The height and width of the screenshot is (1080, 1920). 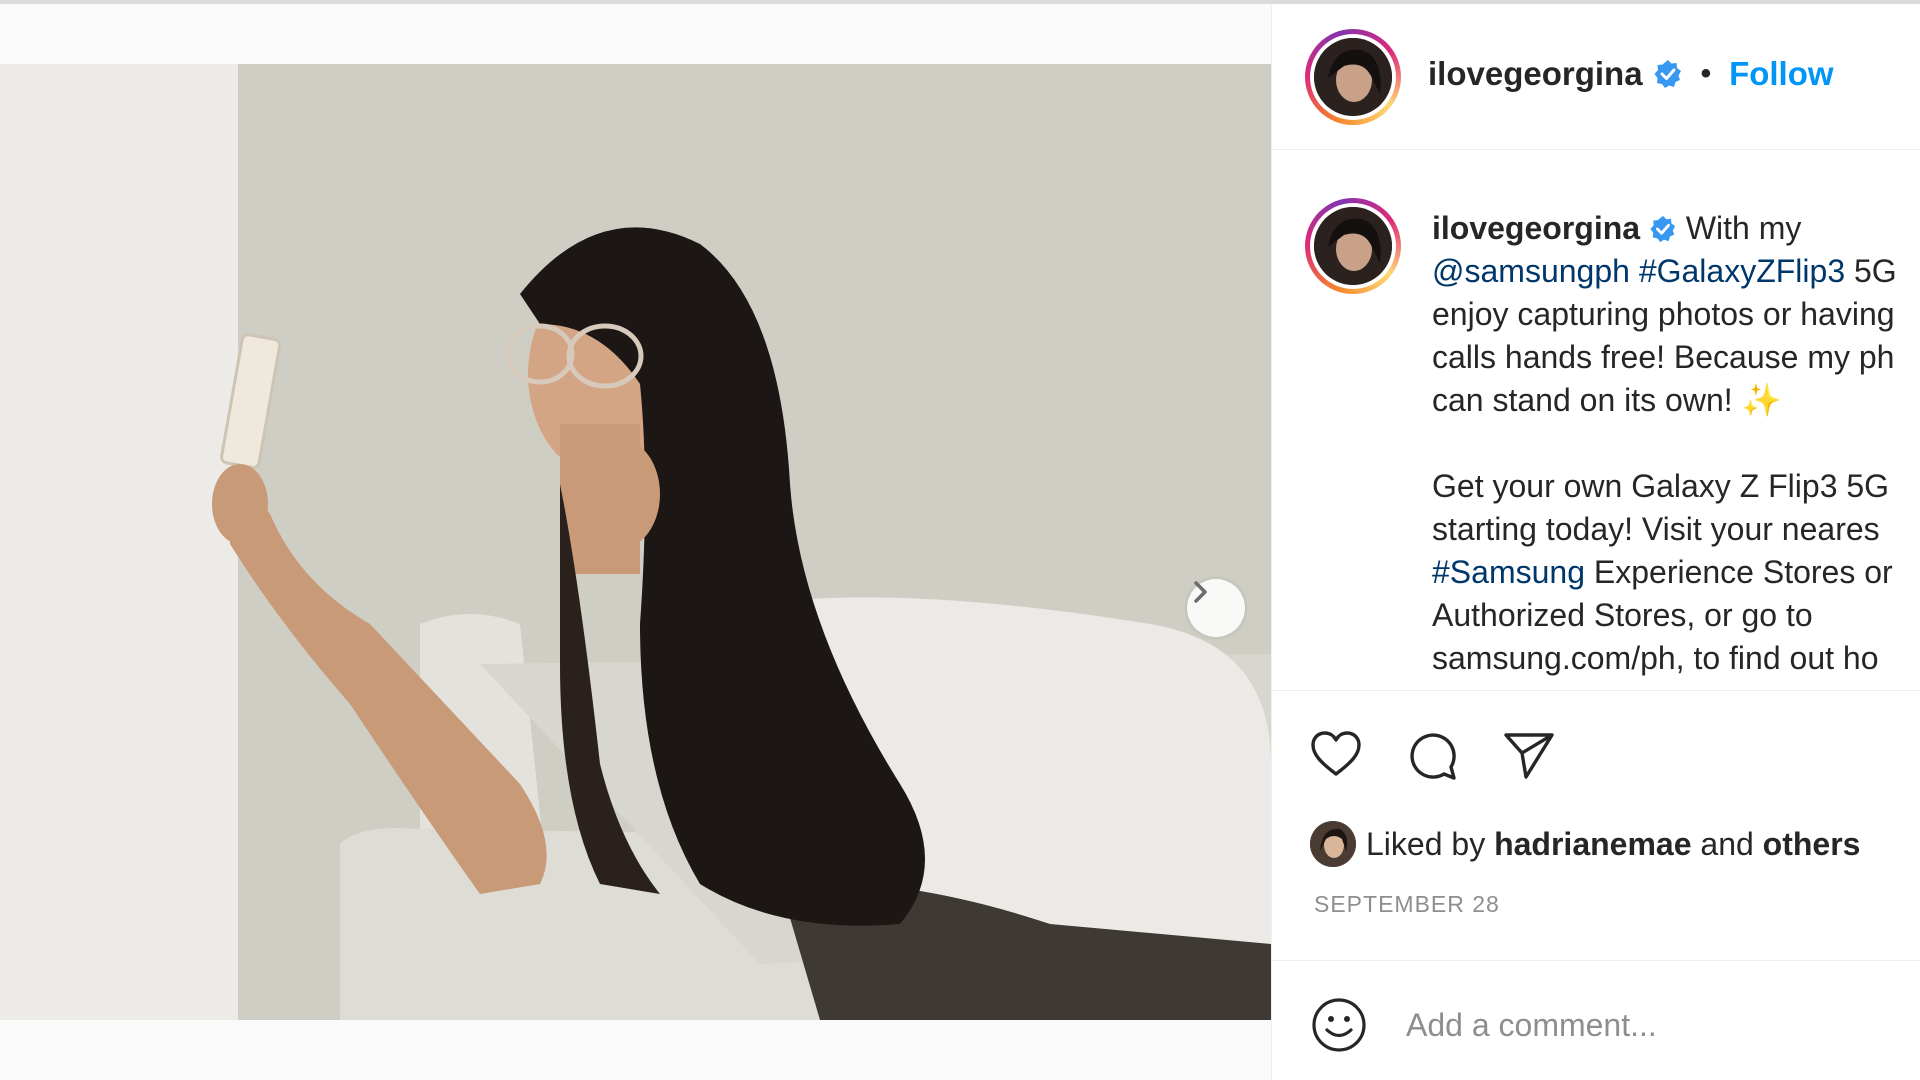 I want to click on hashtag-link: #Samsung, so click(x=1508, y=572).